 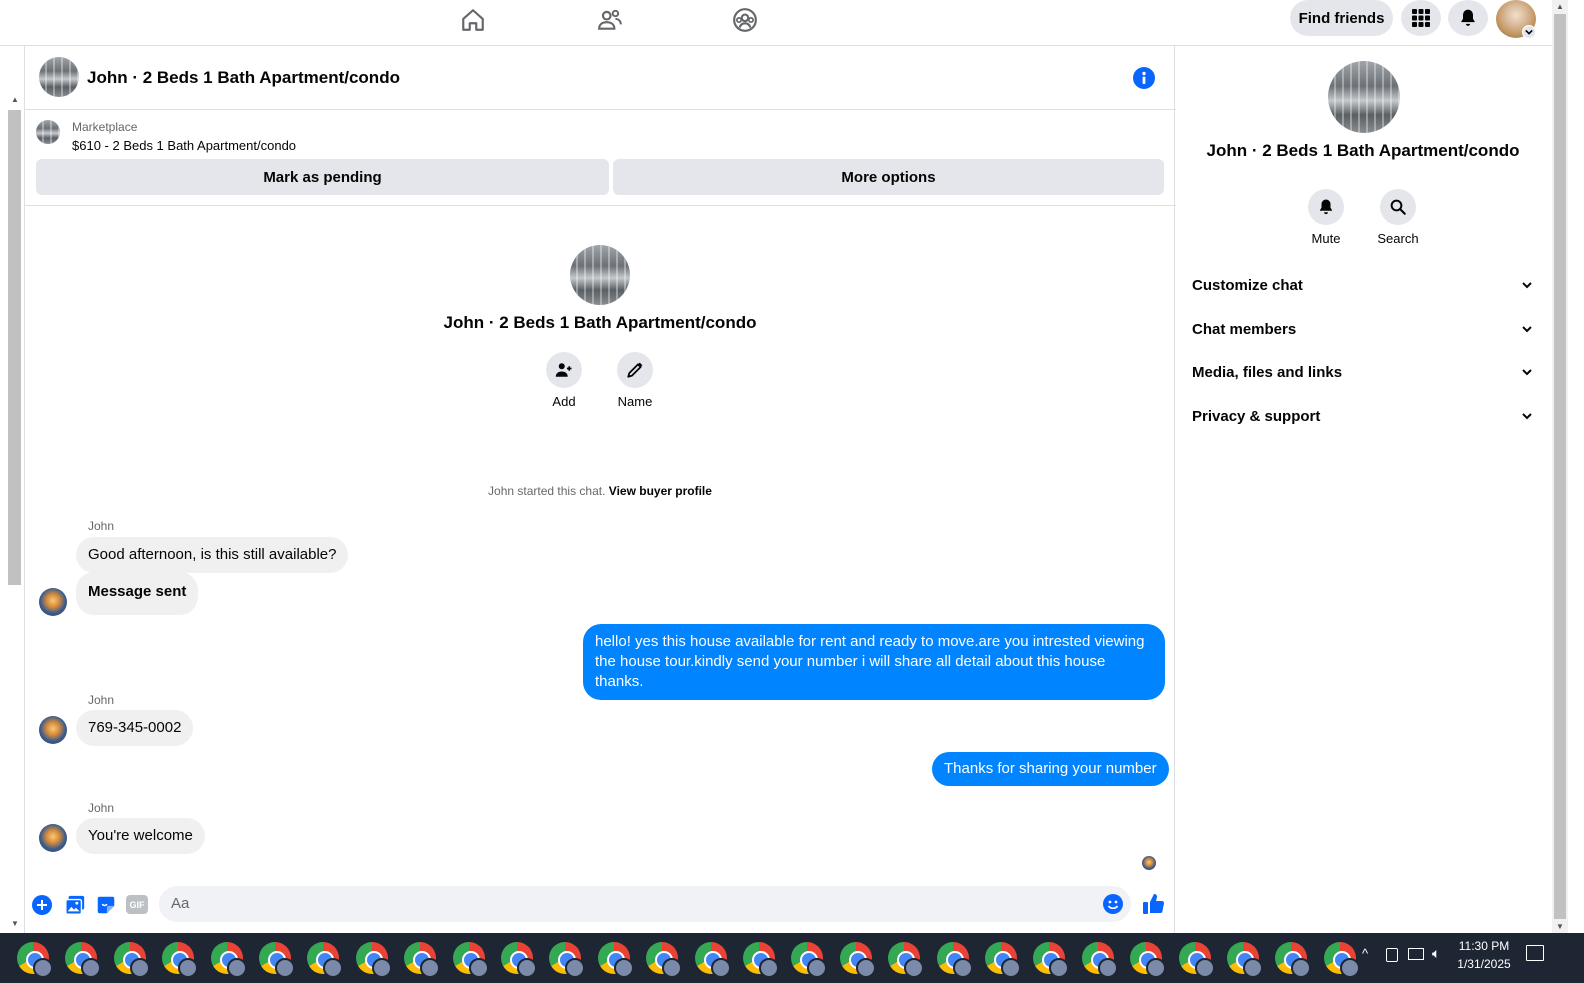 I want to click on name-label: Name, so click(x=635, y=401).